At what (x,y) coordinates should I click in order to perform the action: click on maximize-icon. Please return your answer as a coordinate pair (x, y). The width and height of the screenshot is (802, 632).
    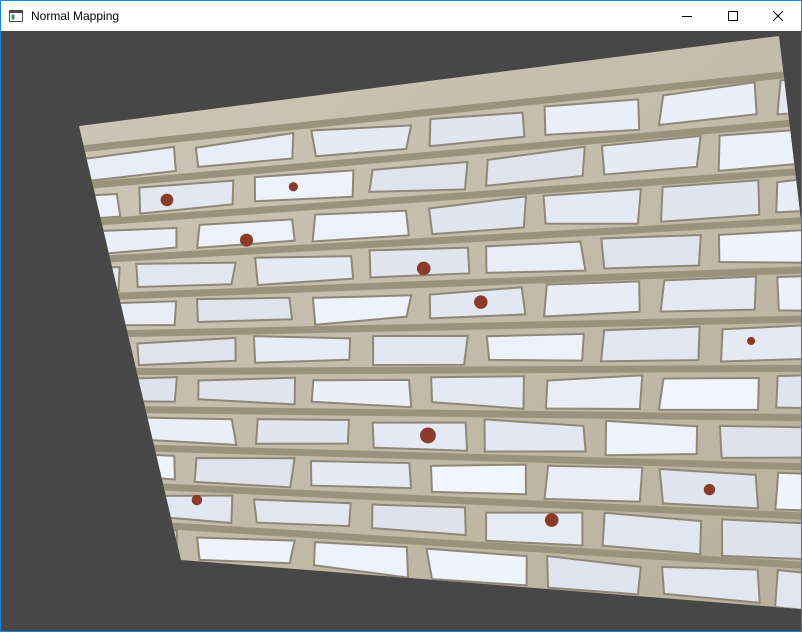
    Looking at the image, I should click on (733, 16).